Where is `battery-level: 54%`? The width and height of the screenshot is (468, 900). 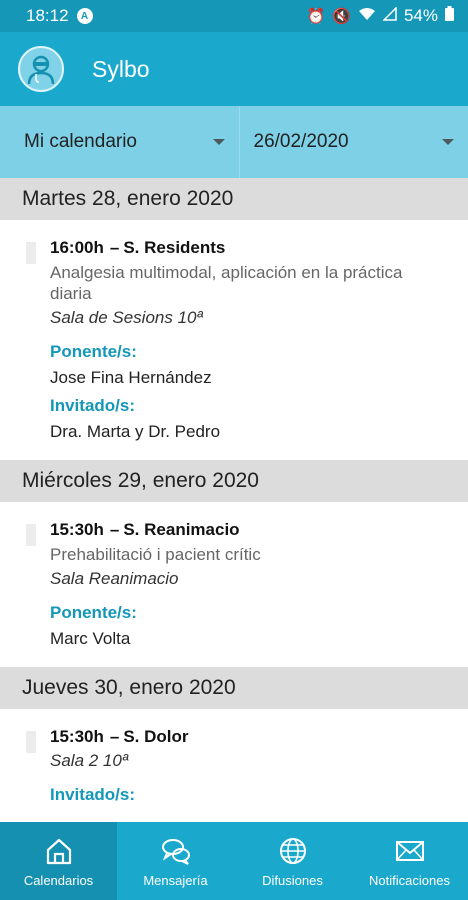 battery-level: 54% is located at coordinates (420, 15).